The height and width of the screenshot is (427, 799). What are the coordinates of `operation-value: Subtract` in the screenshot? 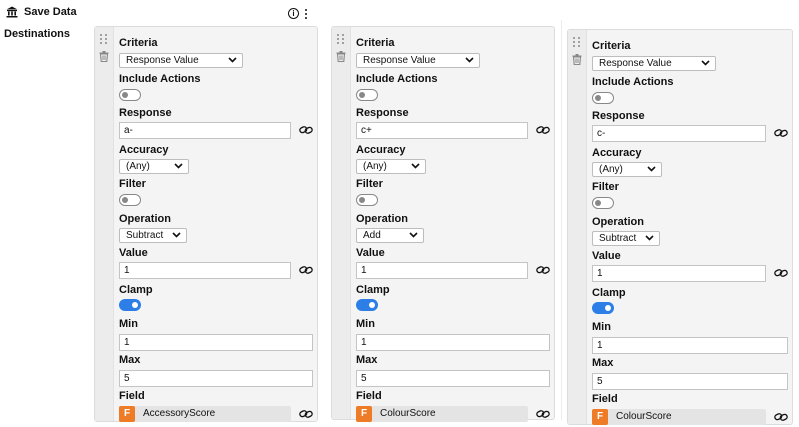 It's located at (145, 235).